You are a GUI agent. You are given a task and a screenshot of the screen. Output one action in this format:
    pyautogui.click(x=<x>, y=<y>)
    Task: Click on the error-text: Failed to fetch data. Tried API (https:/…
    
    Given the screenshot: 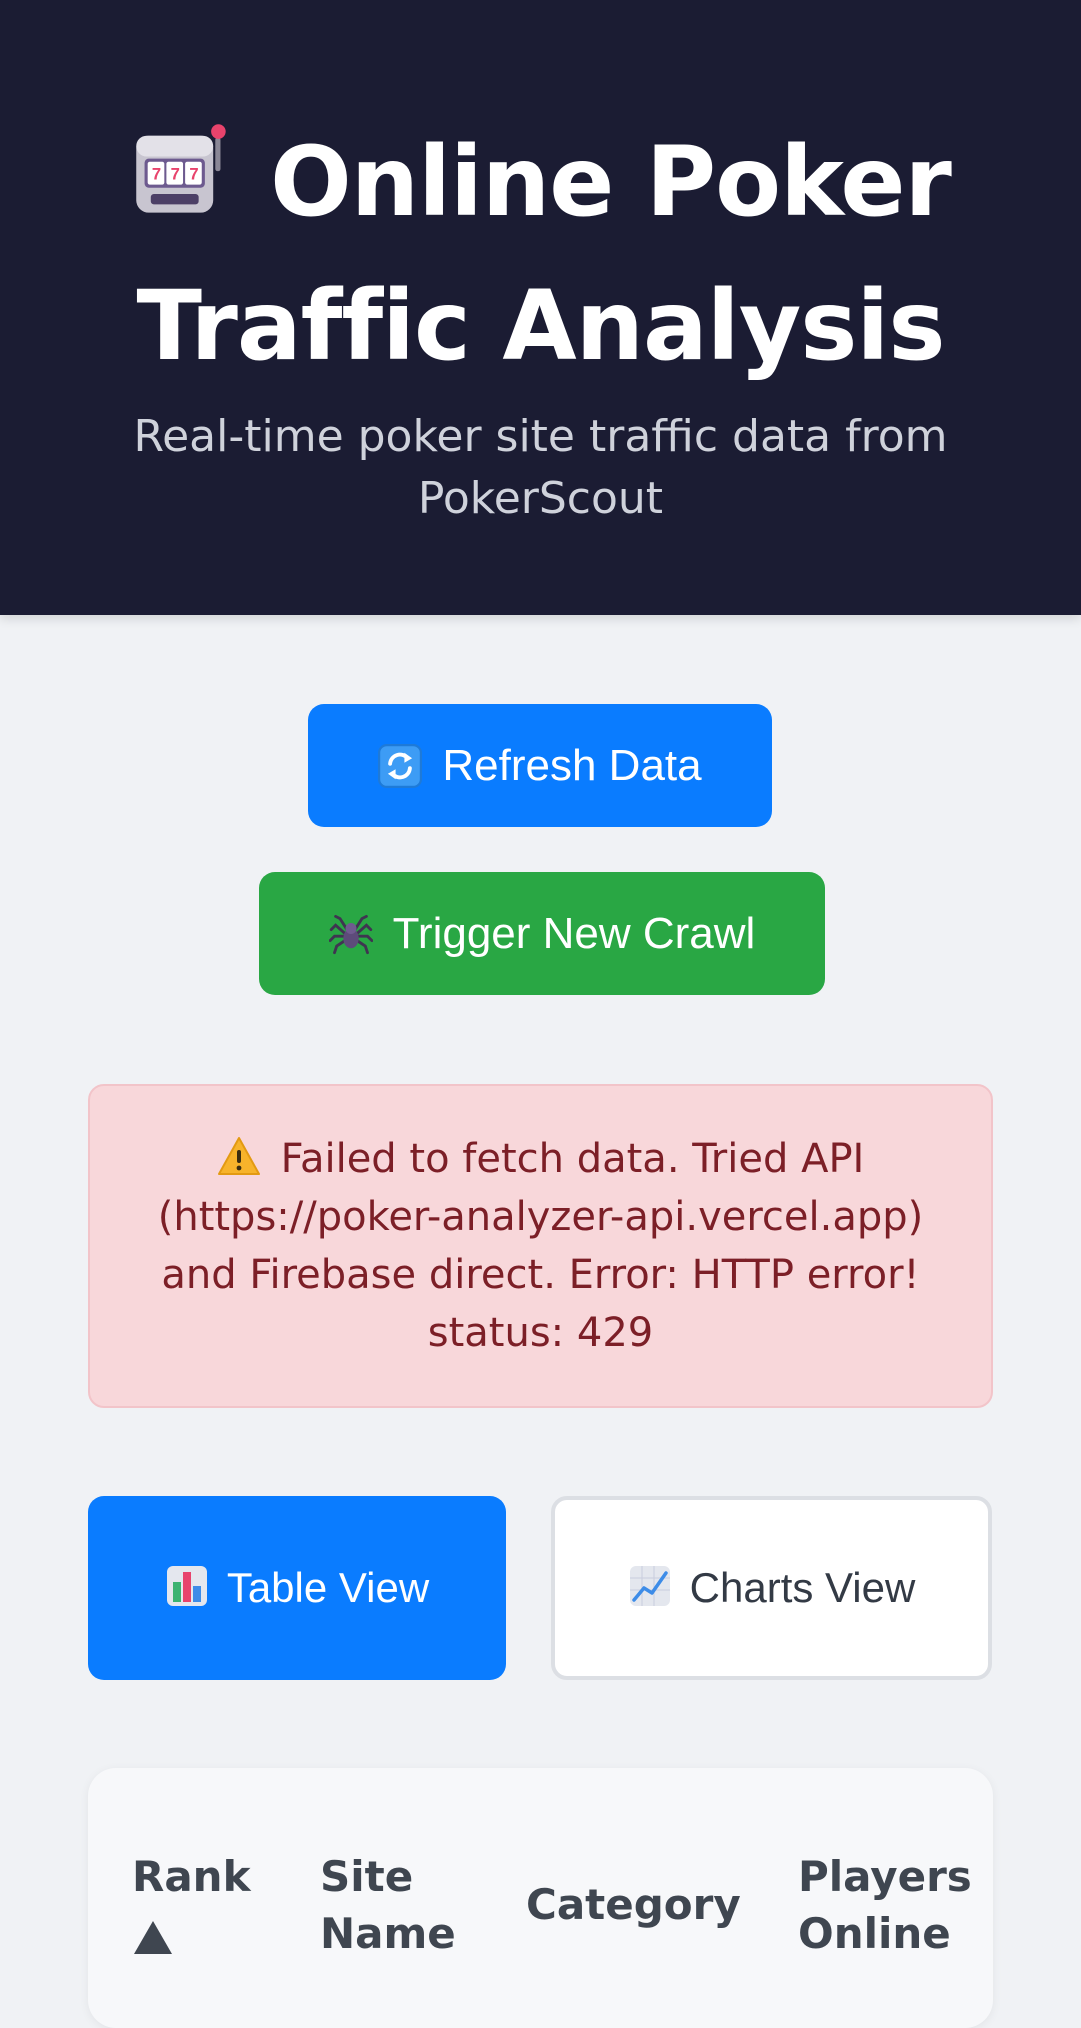 What is the action you would take?
    pyautogui.click(x=540, y=1246)
    